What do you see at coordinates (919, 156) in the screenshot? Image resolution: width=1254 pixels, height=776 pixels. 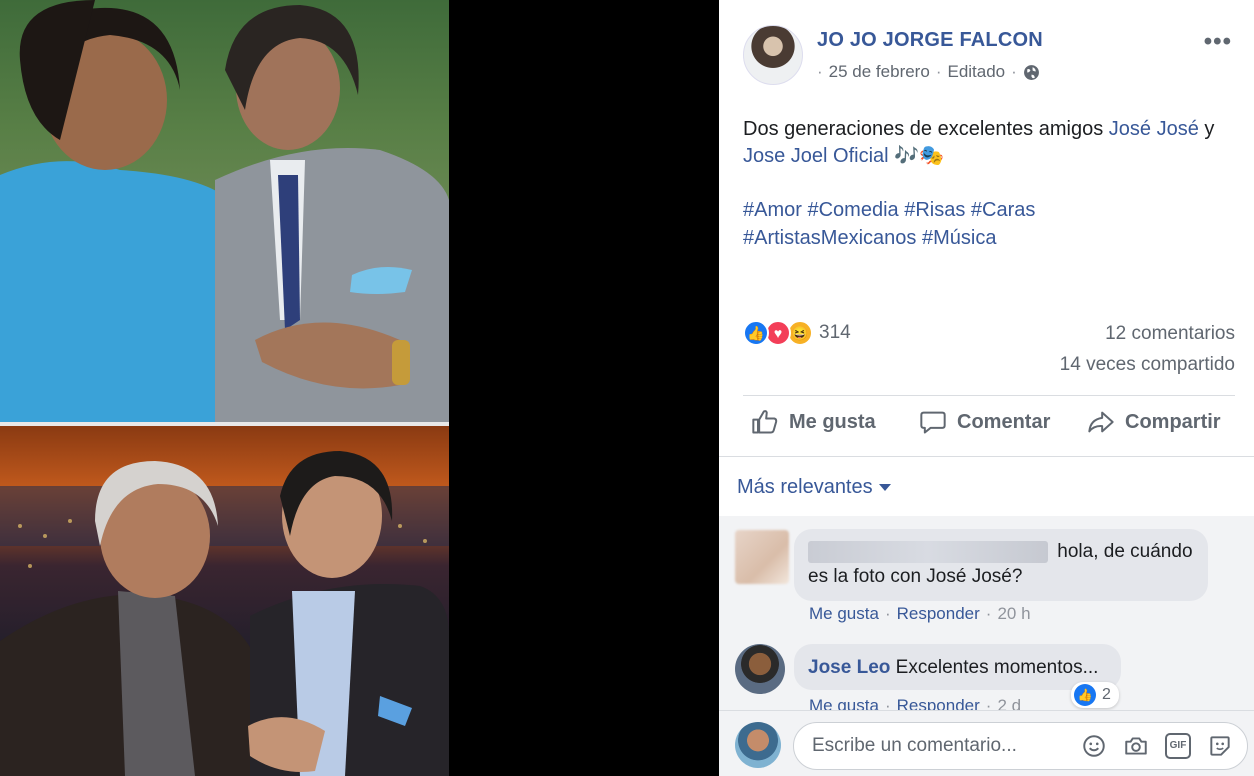 I see `post-text-emoji: 🎶🎭` at bounding box center [919, 156].